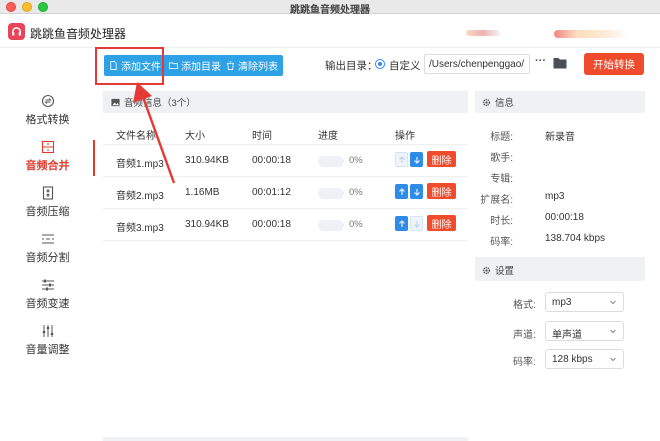 This screenshot has width=660, height=441. I want to click on column-header-progress: 进度, so click(328, 136).